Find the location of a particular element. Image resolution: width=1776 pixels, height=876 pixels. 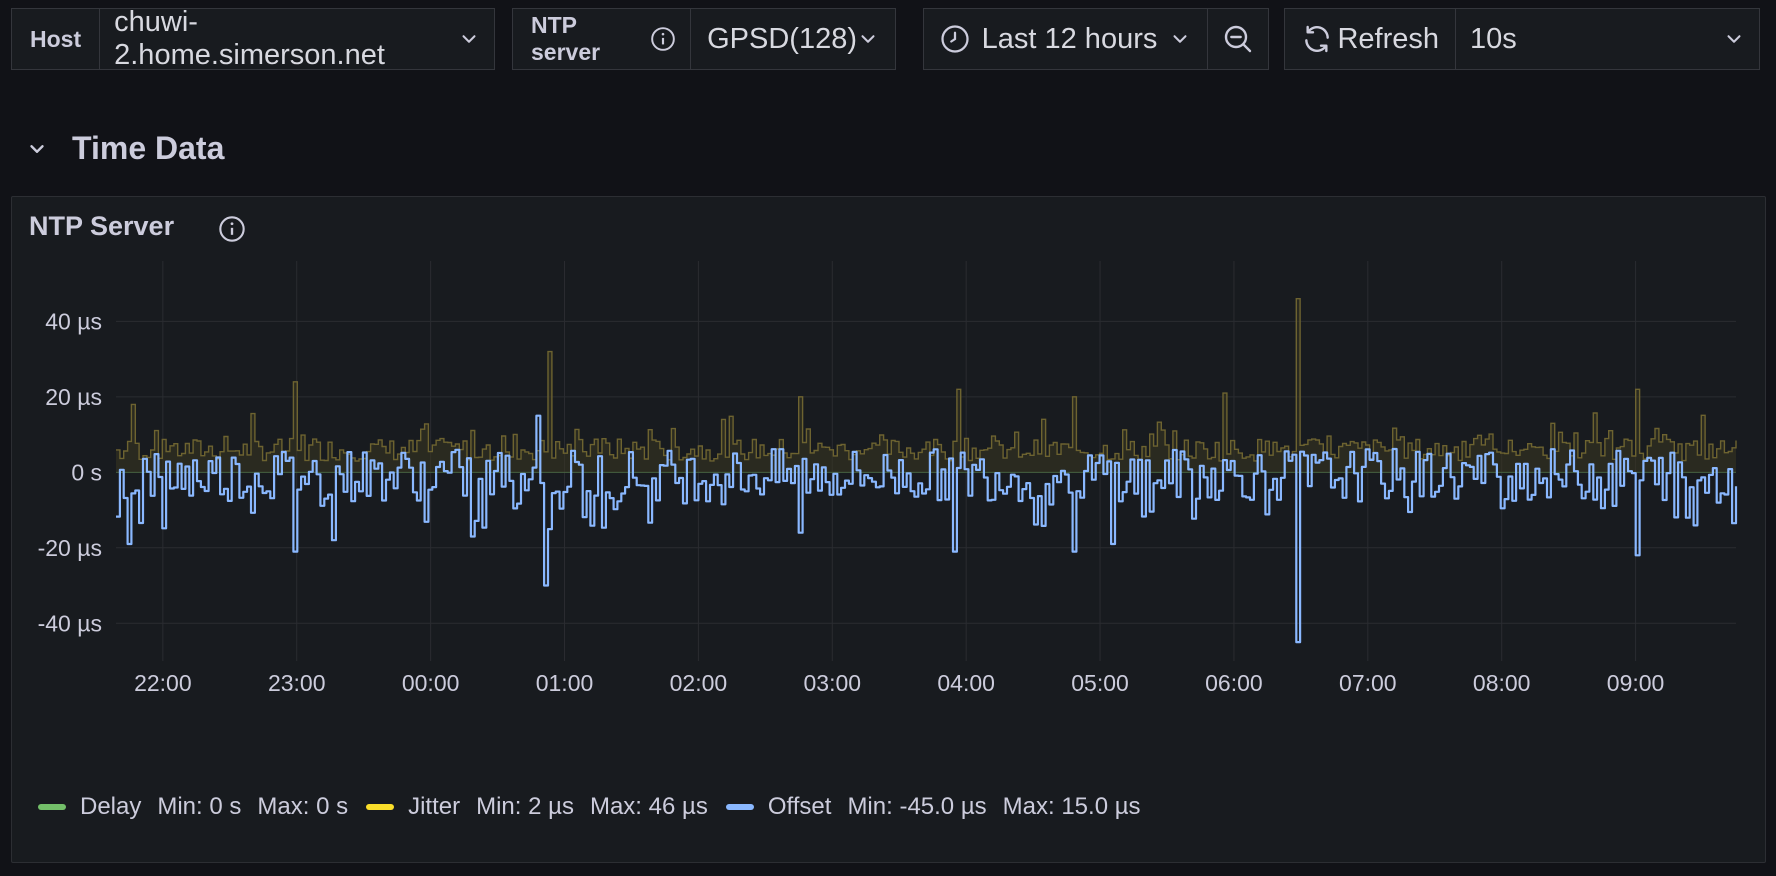

time-range-picker: Last 12 hours is located at coordinates (1096, 39).